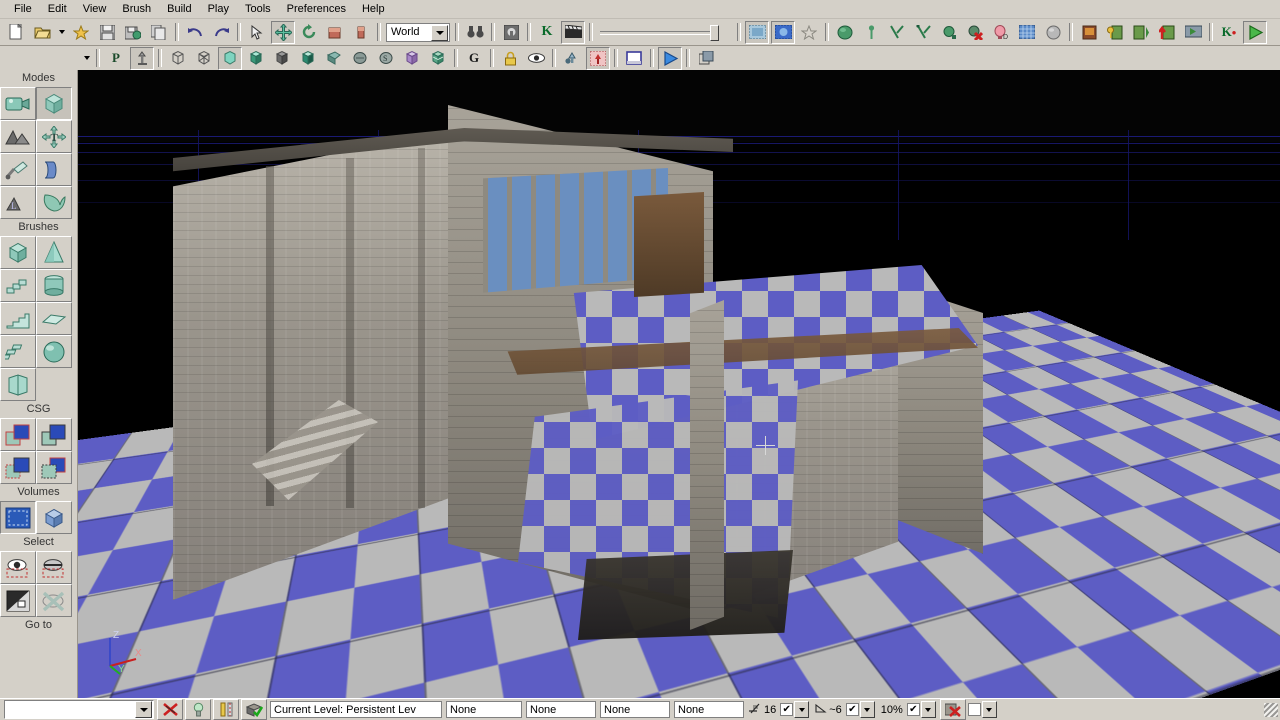 This screenshot has width=1280, height=720. Describe the element at coordinates (218, 9) in the screenshot. I see `menu-play: Play` at that location.